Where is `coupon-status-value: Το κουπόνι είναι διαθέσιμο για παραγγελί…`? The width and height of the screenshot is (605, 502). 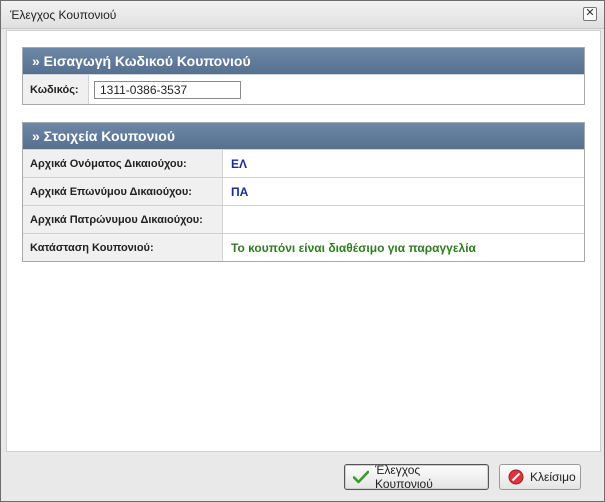
coupon-status-value: Το κουπόνι είναι διαθέσιμο για παραγγελί… is located at coordinates (353, 247).